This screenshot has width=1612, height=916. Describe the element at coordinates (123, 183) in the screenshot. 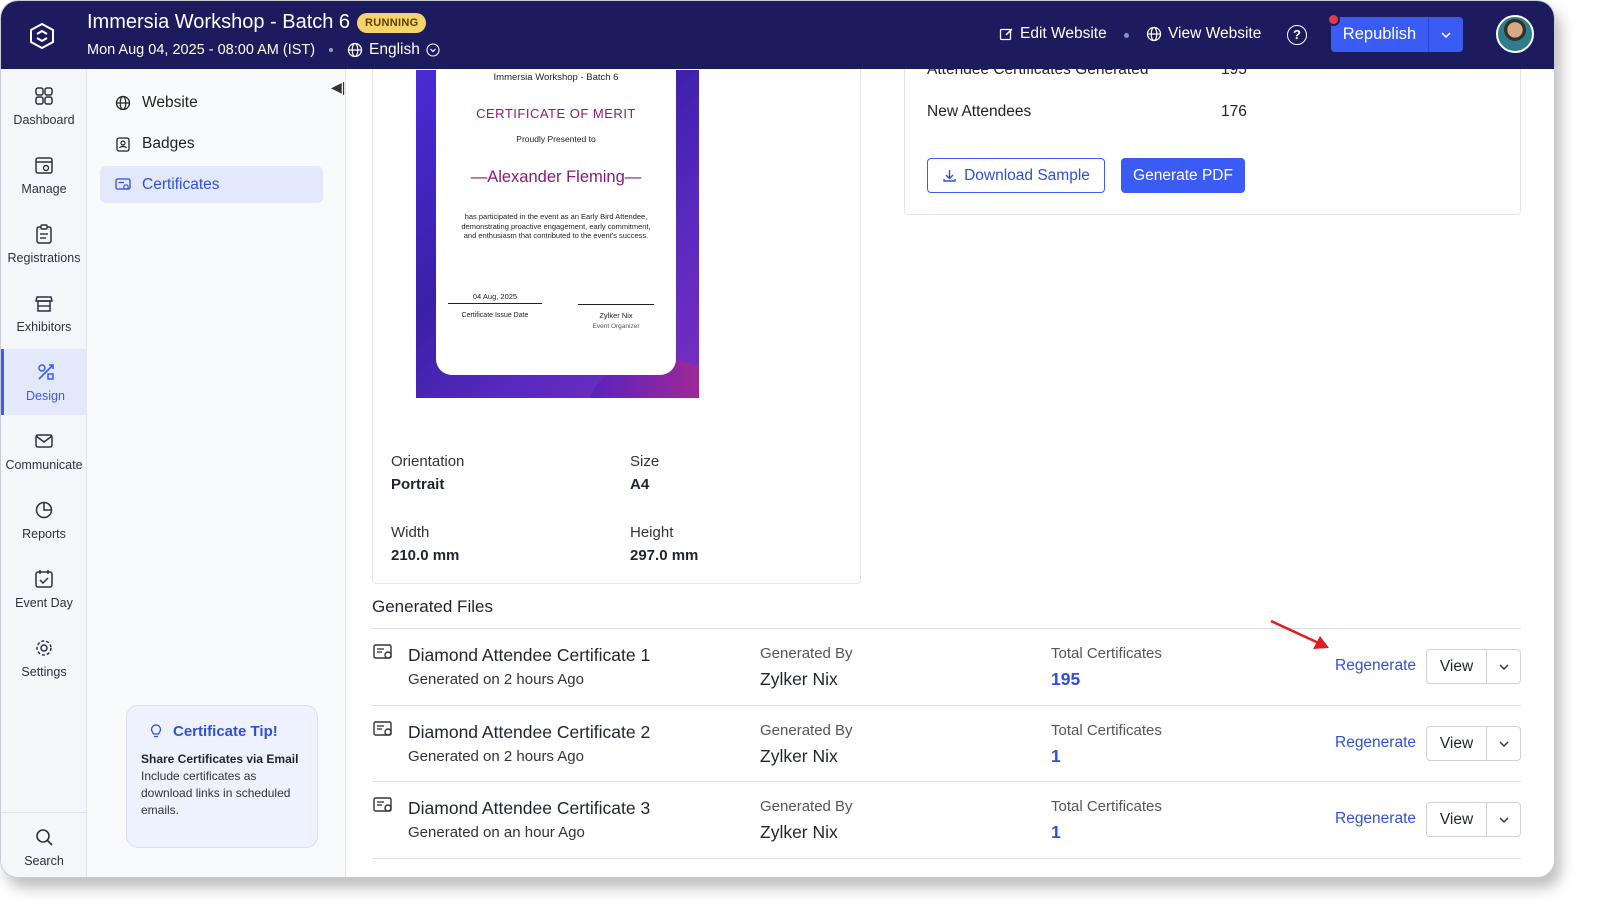

I see `certificate-icon` at that location.